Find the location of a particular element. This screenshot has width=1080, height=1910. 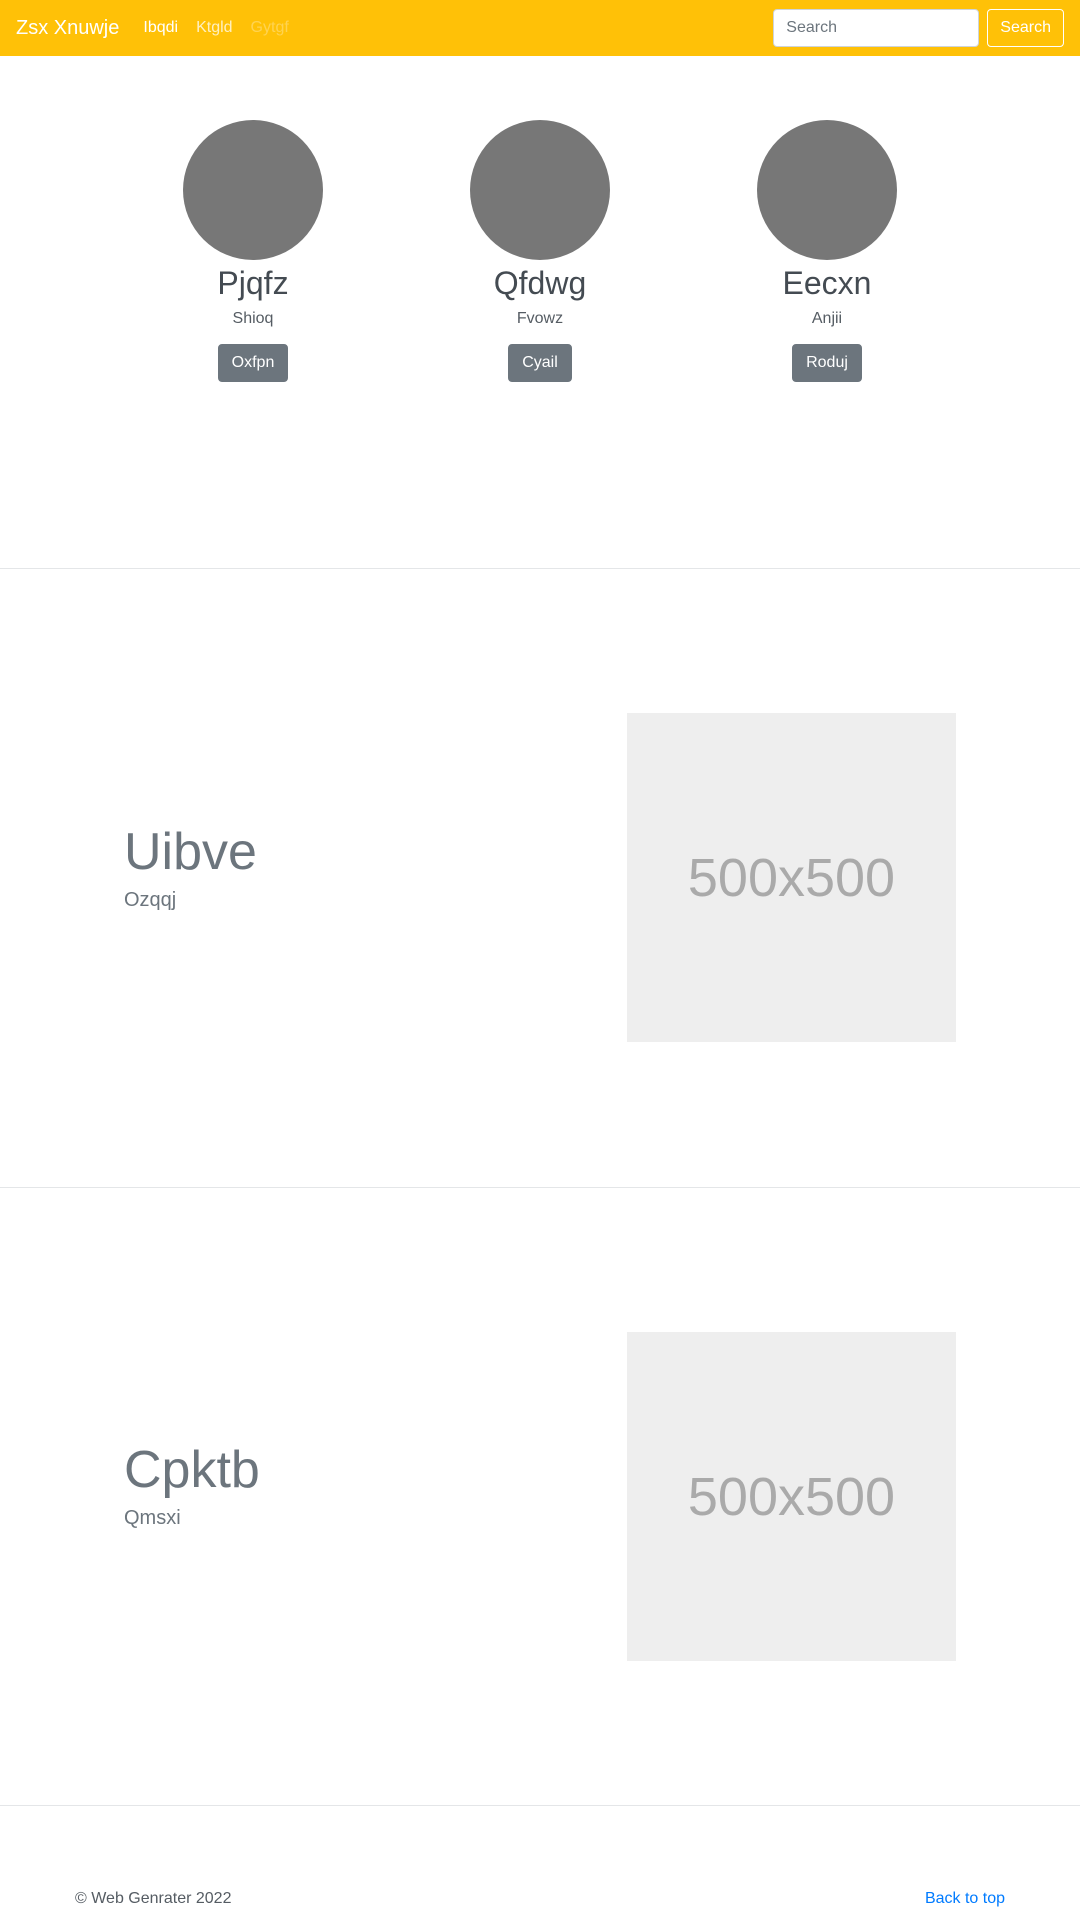

search-form: Search is located at coordinates (918, 28).